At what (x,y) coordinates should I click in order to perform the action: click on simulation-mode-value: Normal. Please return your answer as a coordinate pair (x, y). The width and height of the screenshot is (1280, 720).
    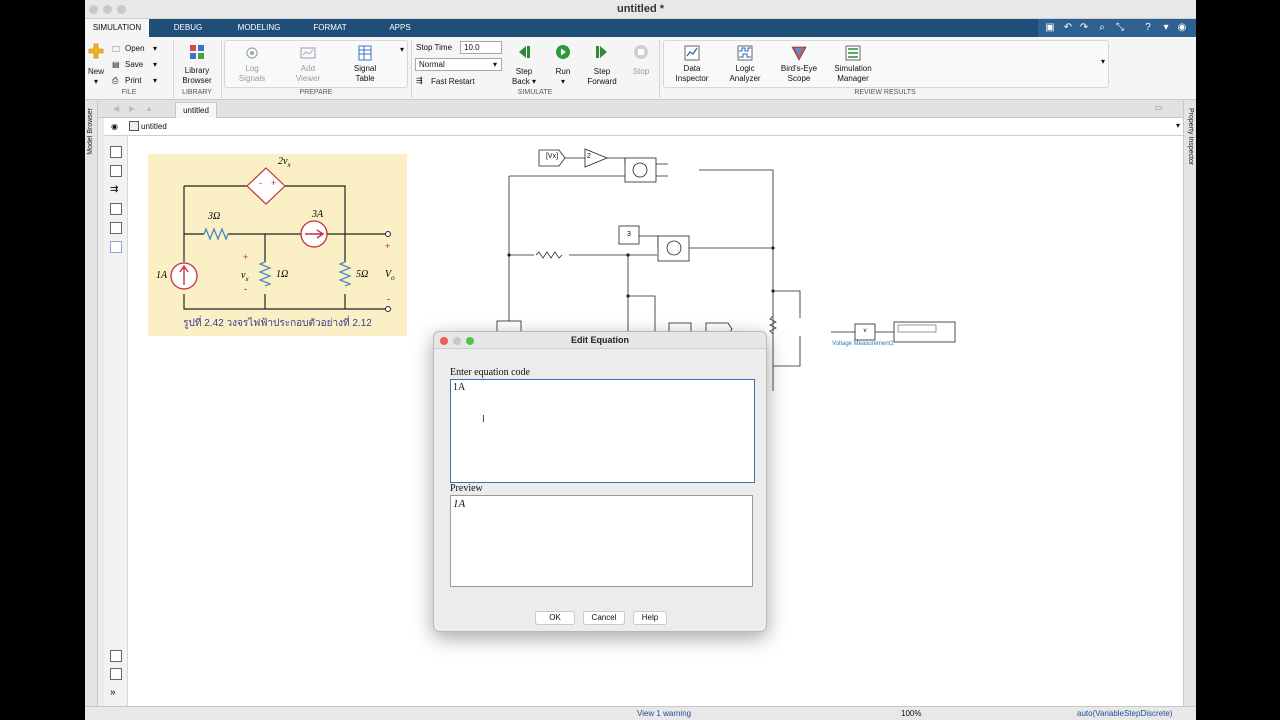
    Looking at the image, I should click on (432, 64).